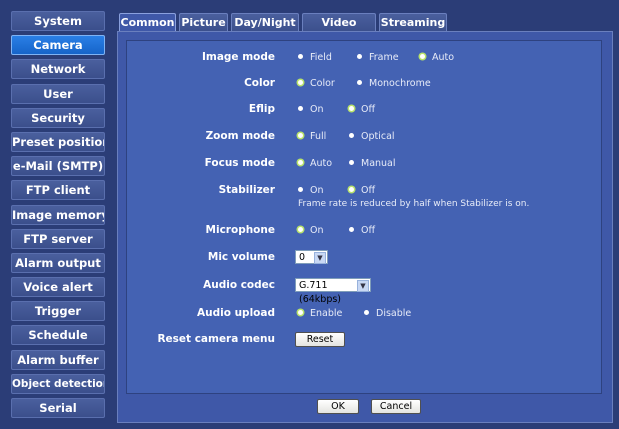 The width and height of the screenshot is (619, 429). I want to click on image-mode-auto-radio: Auto, so click(437, 57).